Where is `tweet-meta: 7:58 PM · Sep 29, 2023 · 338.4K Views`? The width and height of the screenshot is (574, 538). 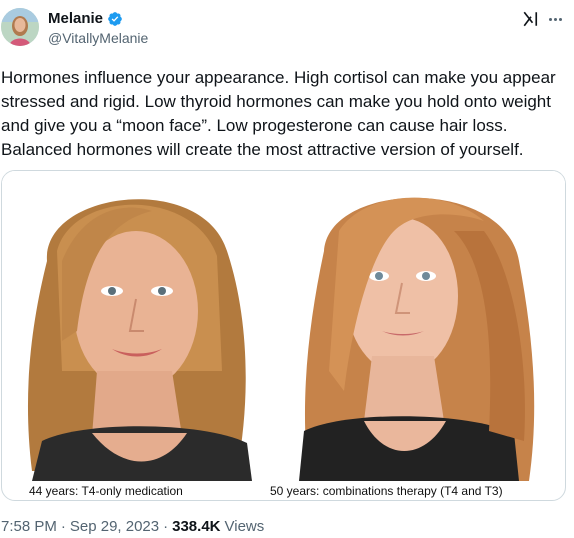
tweet-meta: 7:58 PM · Sep 29, 2023 · 338.4K Views is located at coordinates (132, 526).